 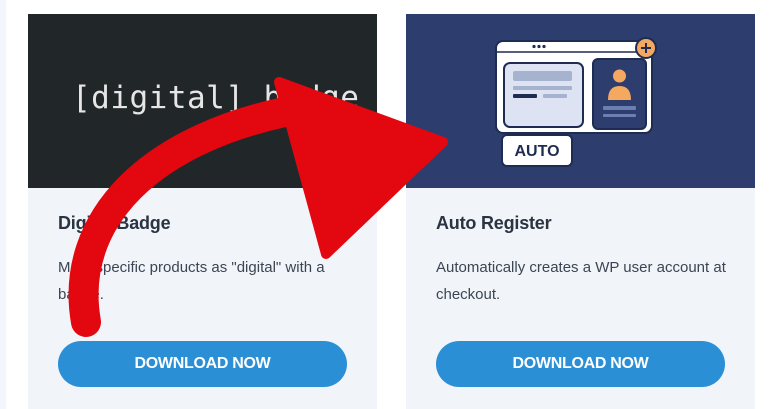 I want to click on auto-register-illustration: AUTO, so click(x=576, y=102).